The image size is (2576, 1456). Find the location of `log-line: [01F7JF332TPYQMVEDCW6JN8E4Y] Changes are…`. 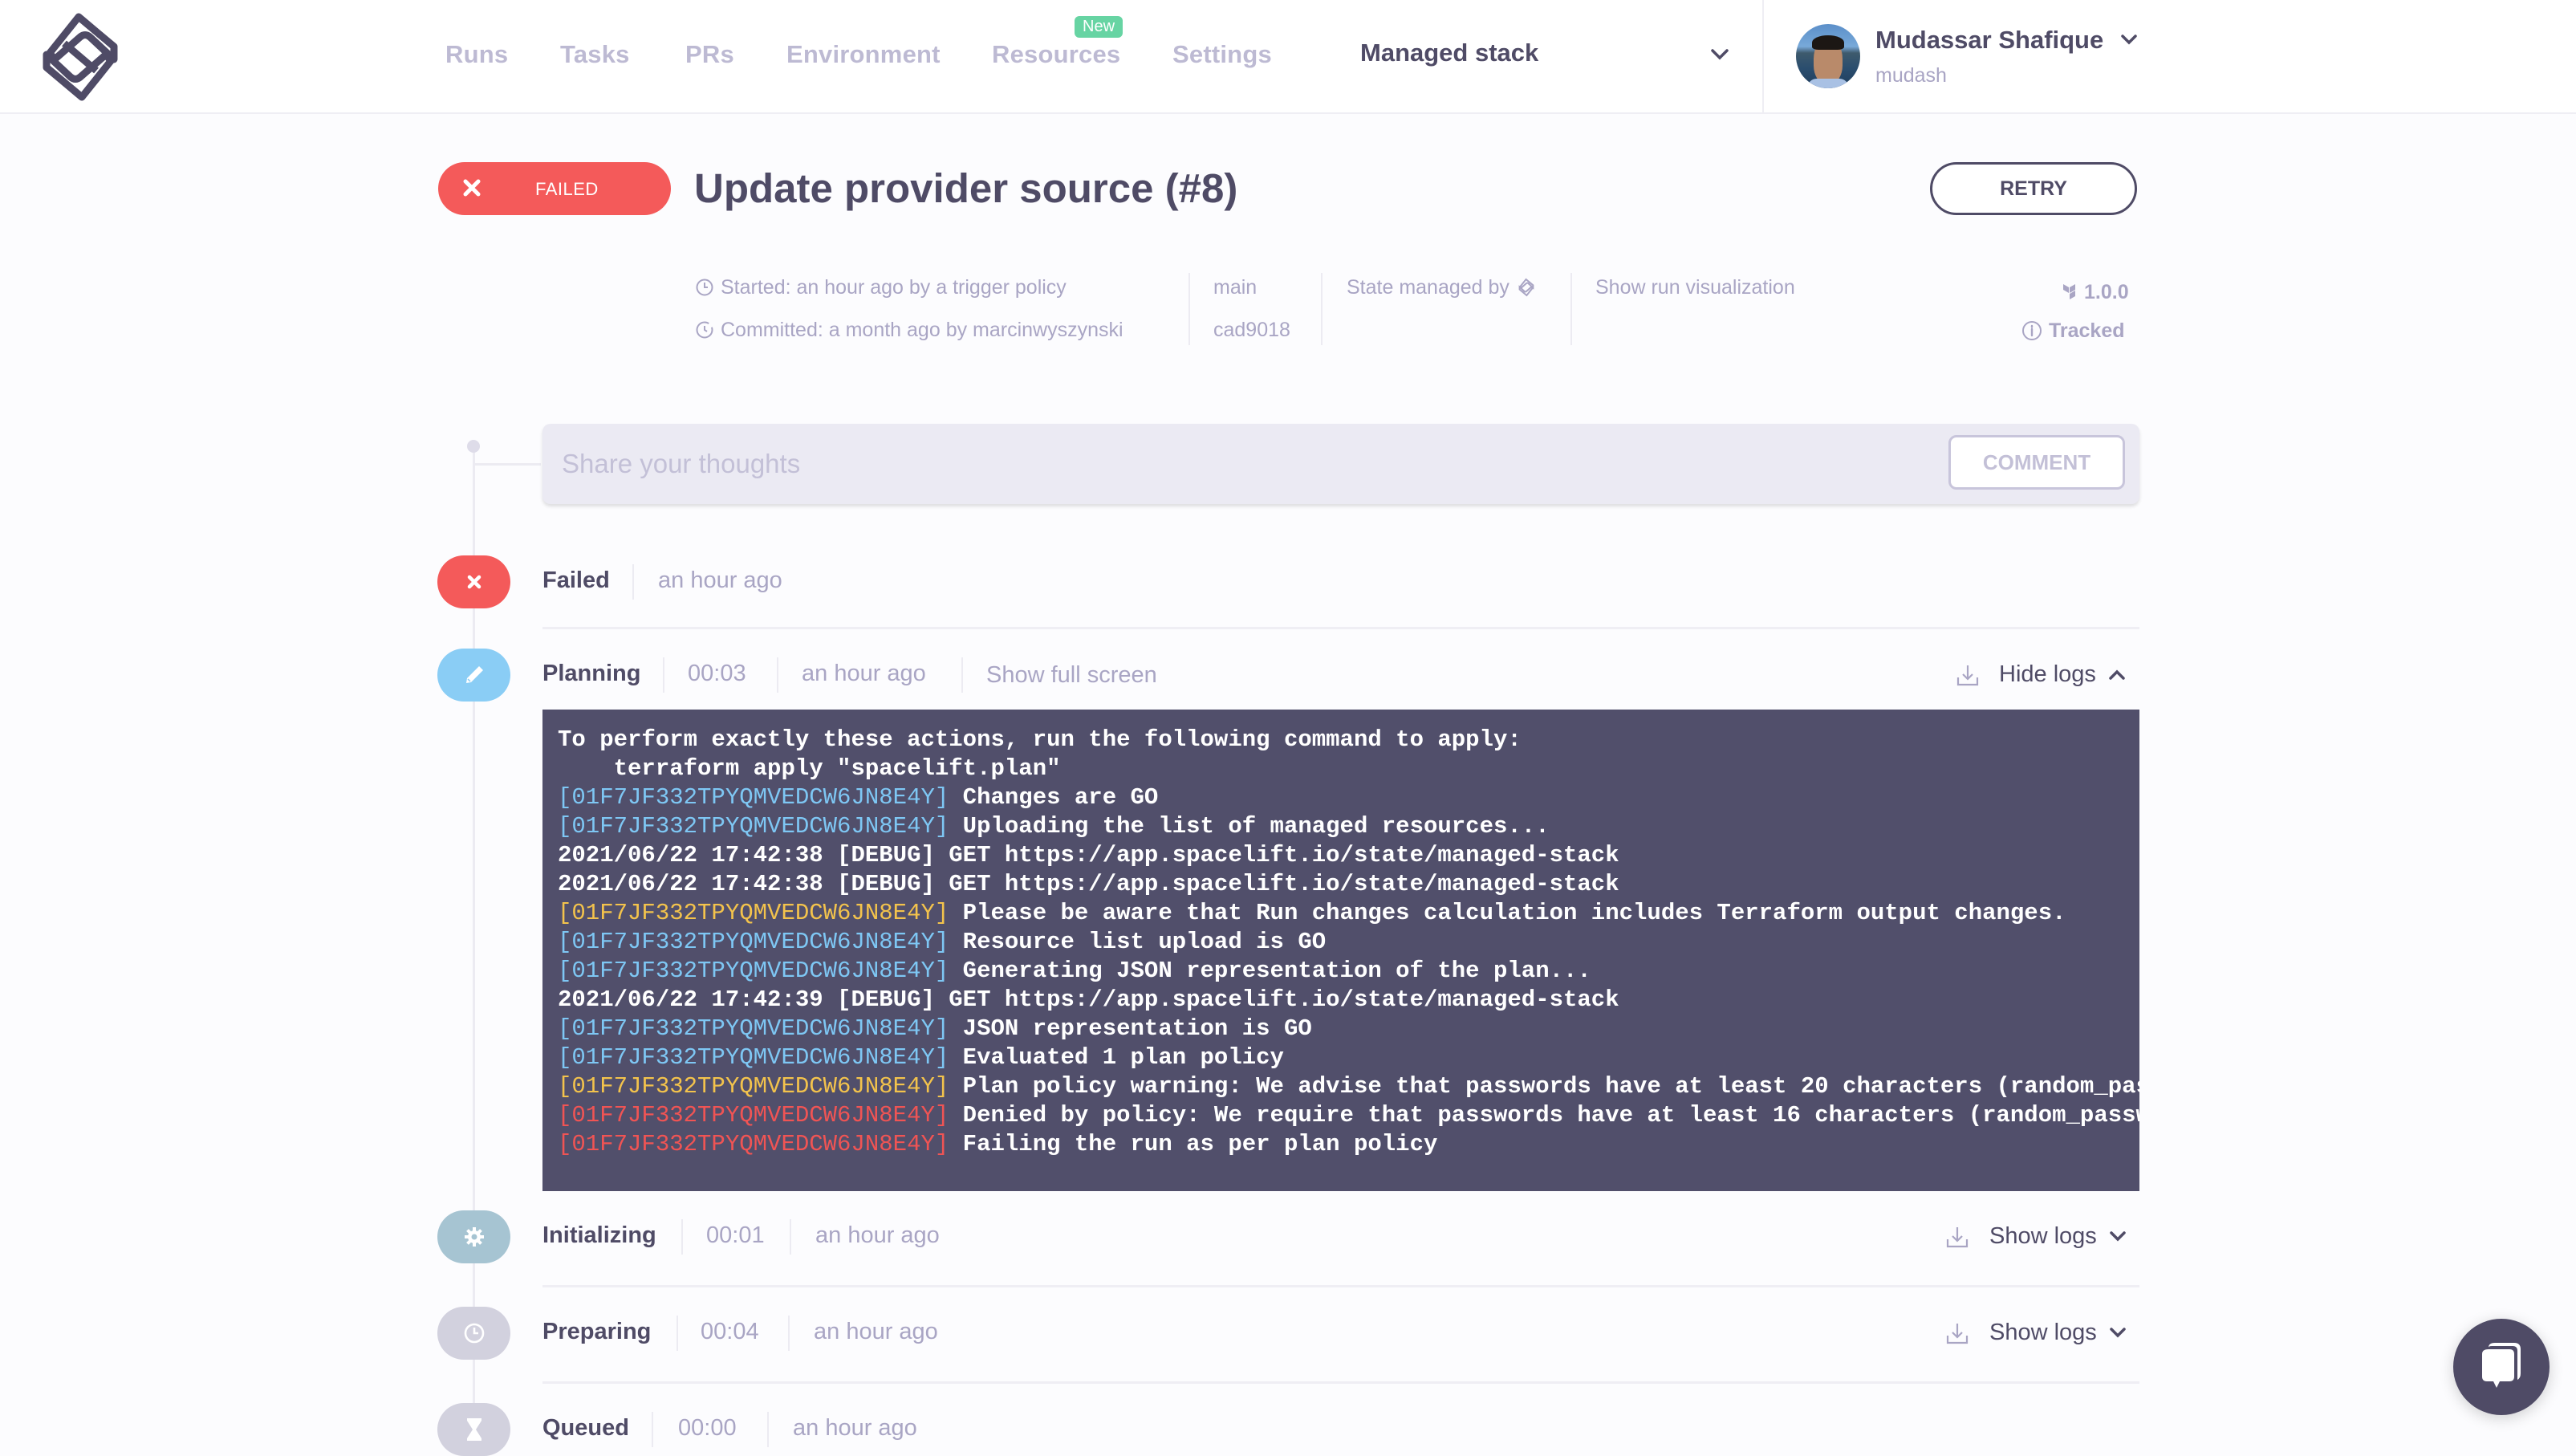

log-line: [01F7JF332TPYQMVEDCW6JN8E4Y] Changes are… is located at coordinates (1348, 797).